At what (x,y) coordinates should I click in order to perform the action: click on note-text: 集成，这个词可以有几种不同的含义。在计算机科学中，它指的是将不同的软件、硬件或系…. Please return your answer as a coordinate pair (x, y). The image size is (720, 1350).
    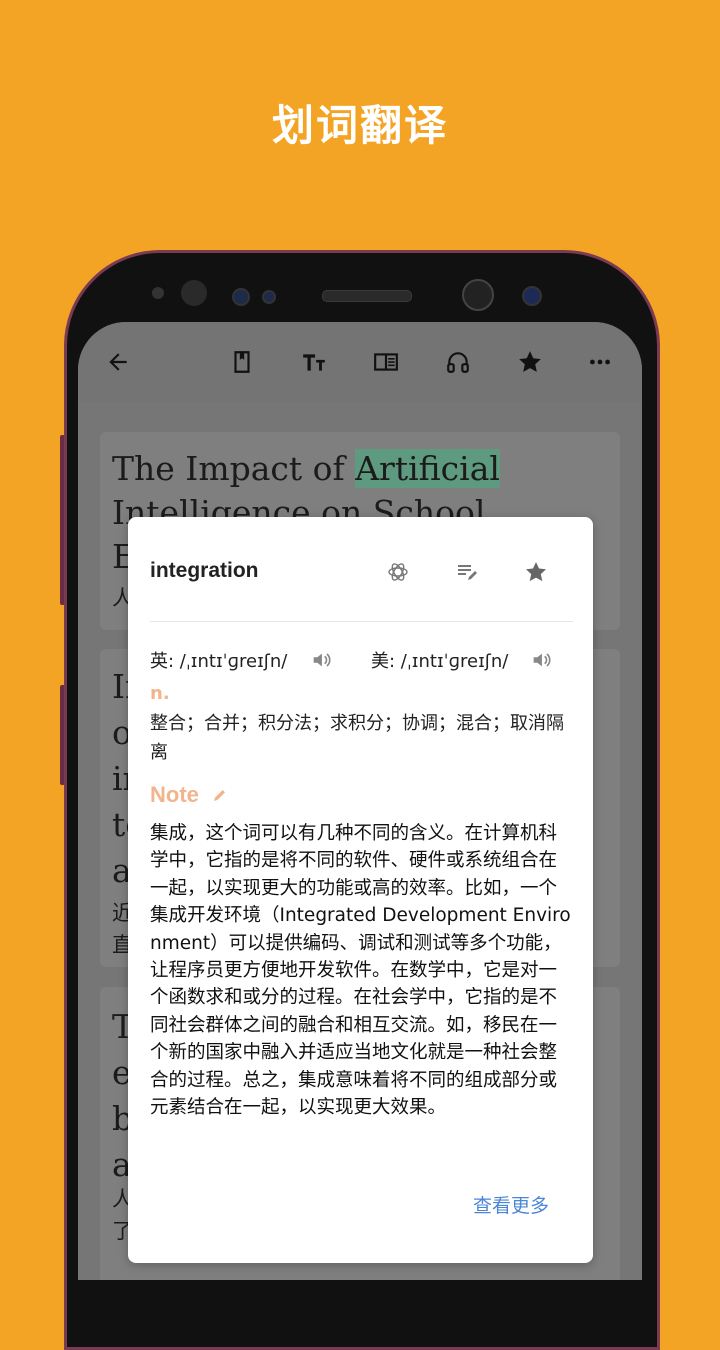
    Looking at the image, I should click on (360, 971).